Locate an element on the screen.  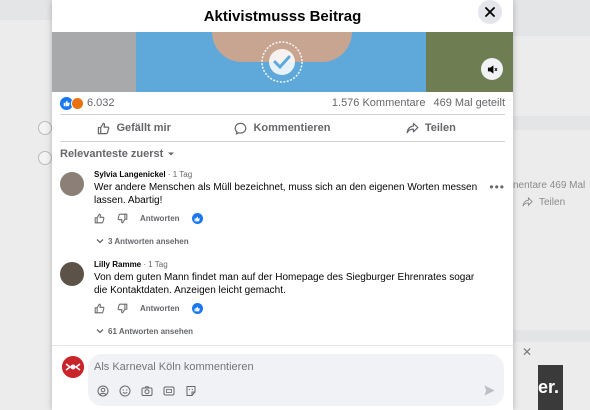
share-button: Teilen is located at coordinates (431, 128).